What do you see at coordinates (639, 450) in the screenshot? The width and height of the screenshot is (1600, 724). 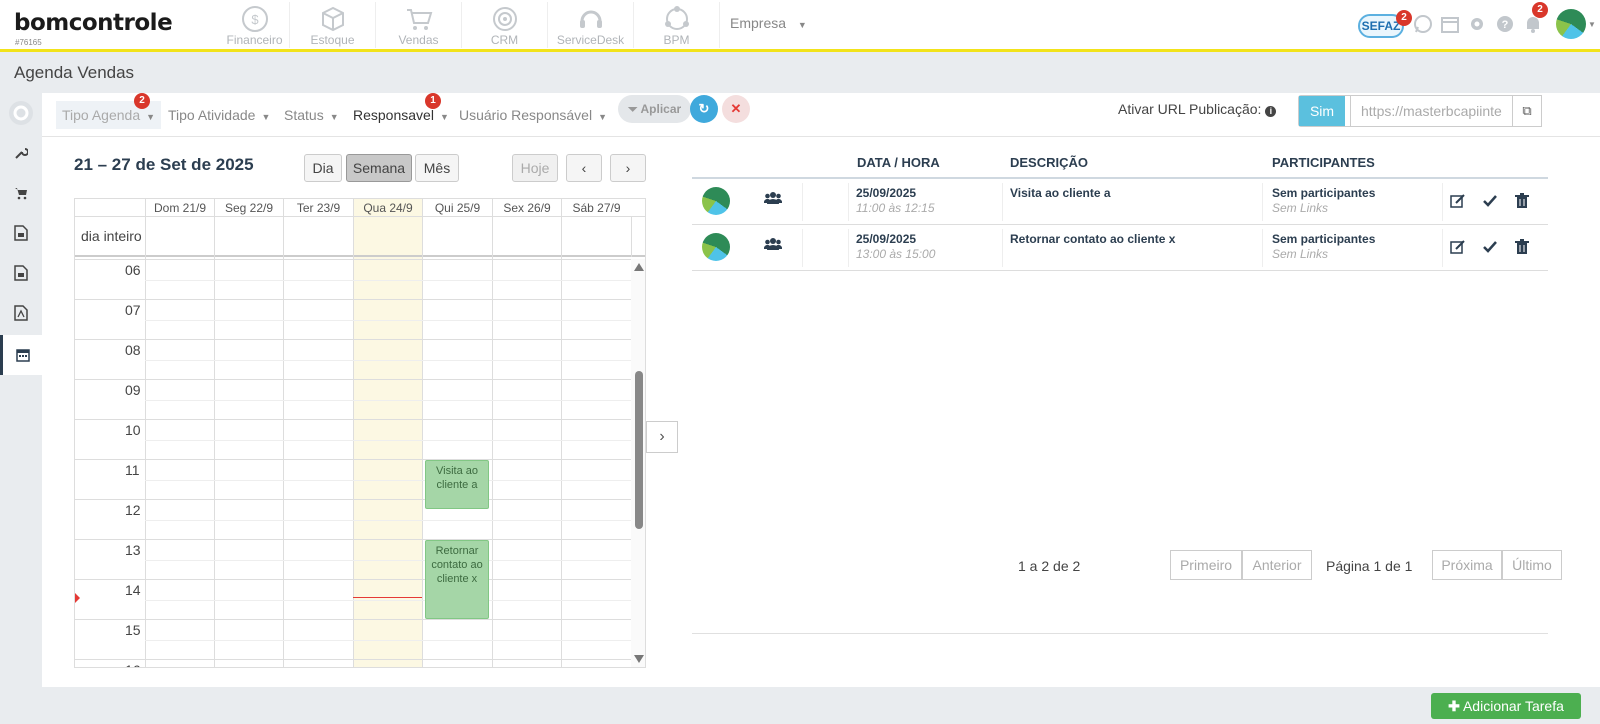 I see `scroll-thumb` at bounding box center [639, 450].